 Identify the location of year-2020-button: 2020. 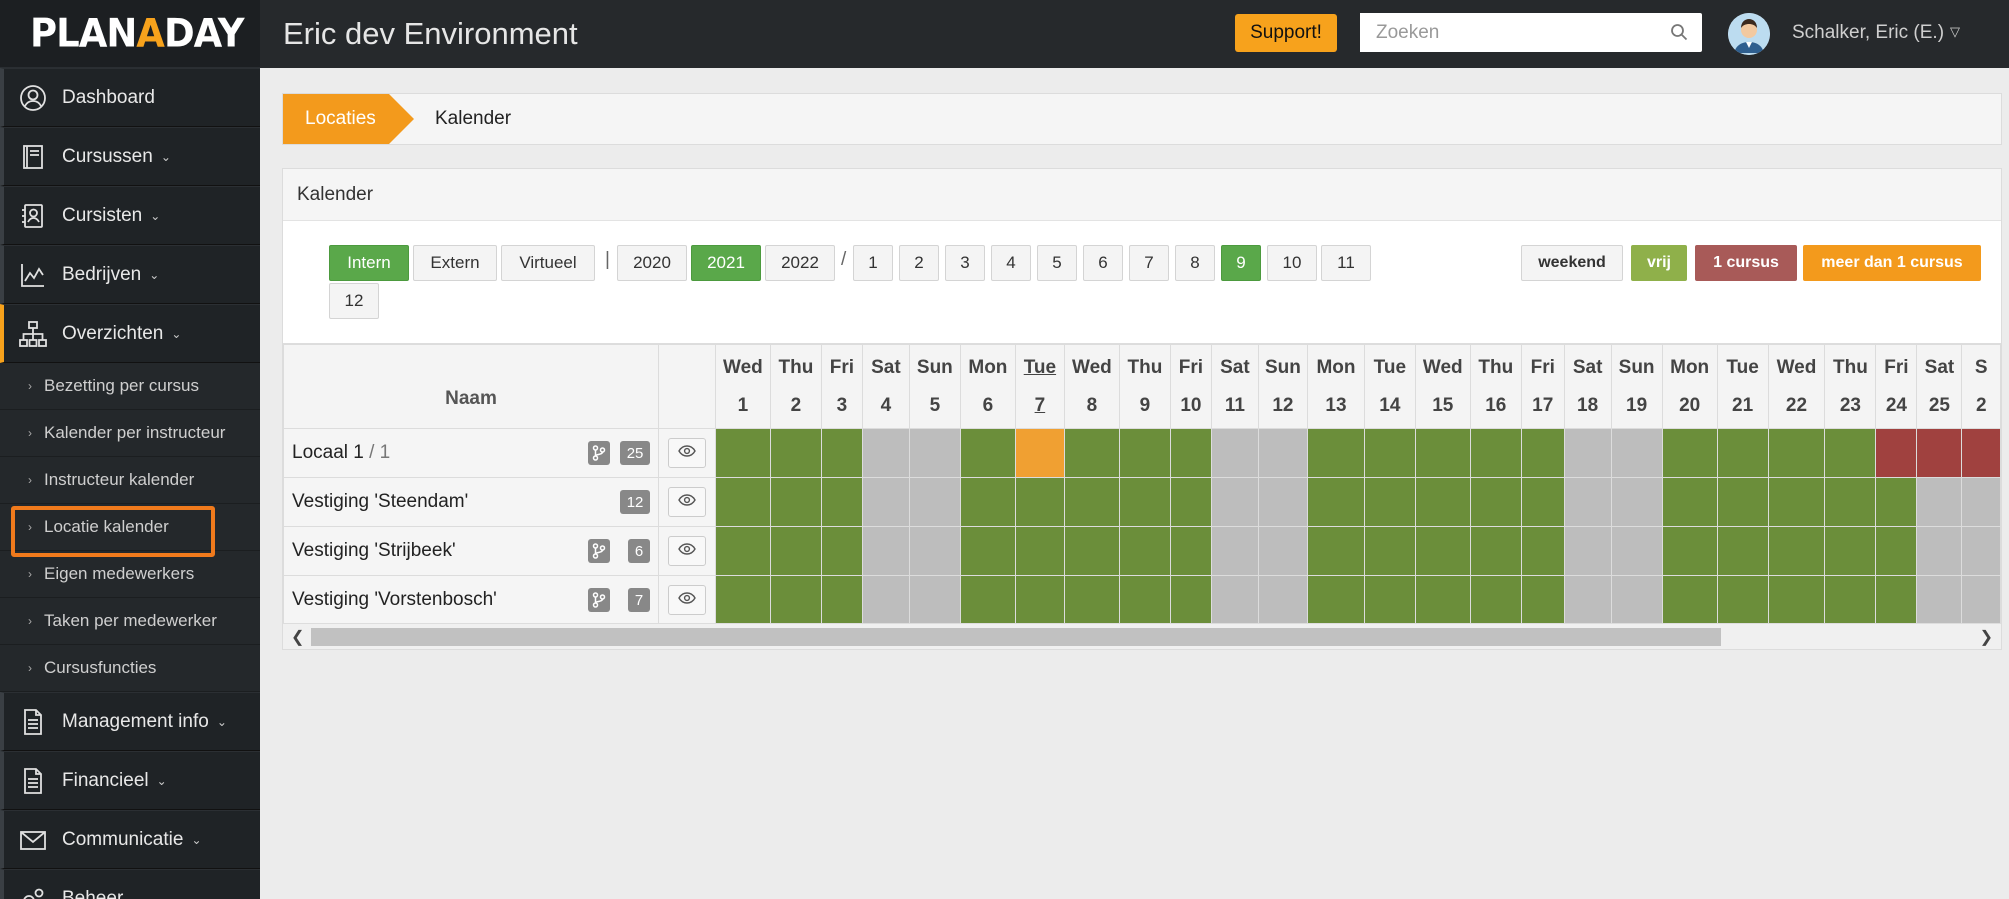
(652, 263).